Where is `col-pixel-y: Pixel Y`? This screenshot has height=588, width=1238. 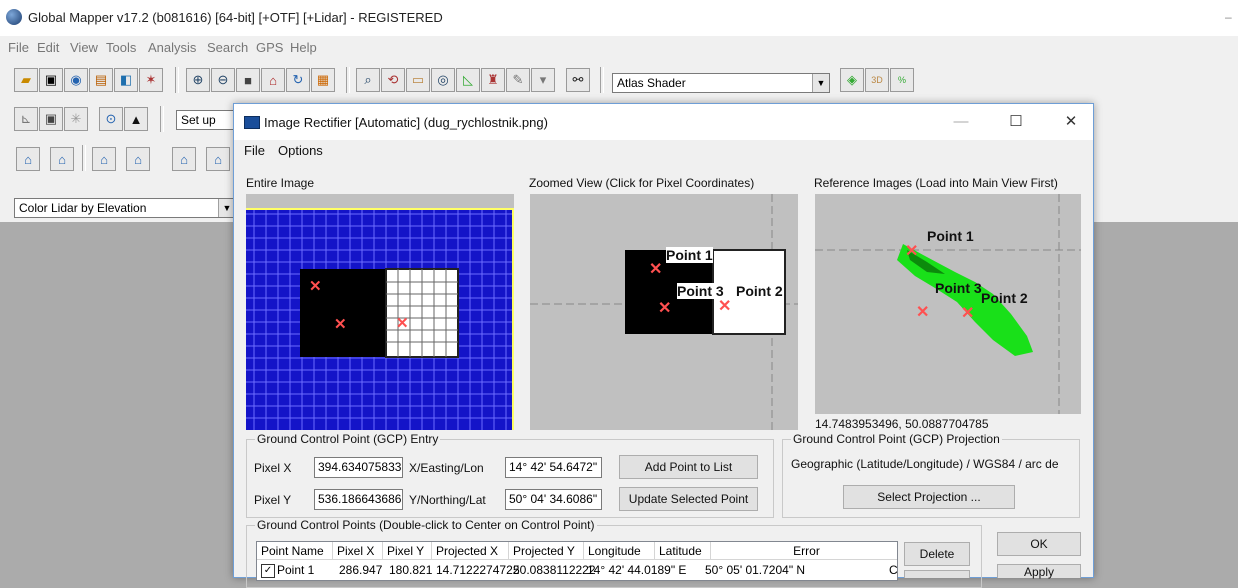 col-pixel-y: Pixel Y is located at coordinates (407, 551).